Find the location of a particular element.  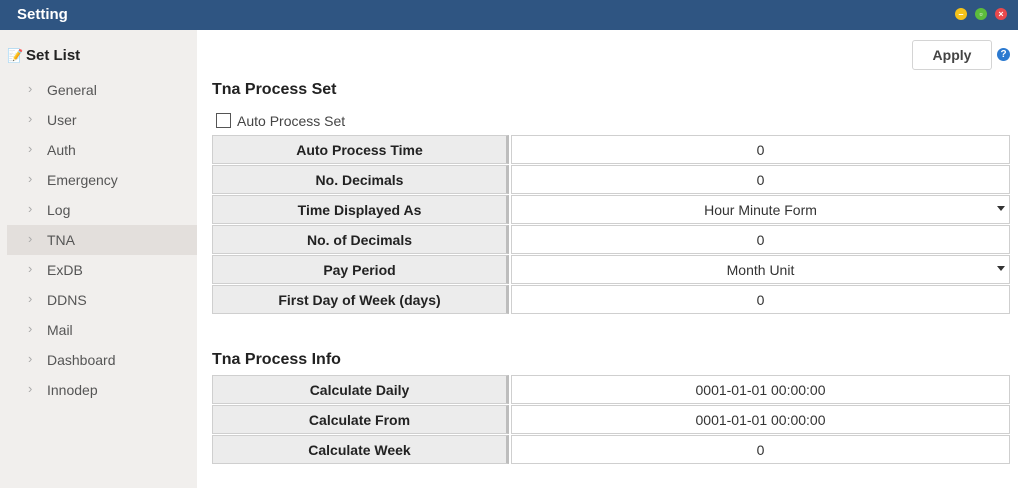

sidebar-item-ddns: › DDNS is located at coordinates (102, 300).